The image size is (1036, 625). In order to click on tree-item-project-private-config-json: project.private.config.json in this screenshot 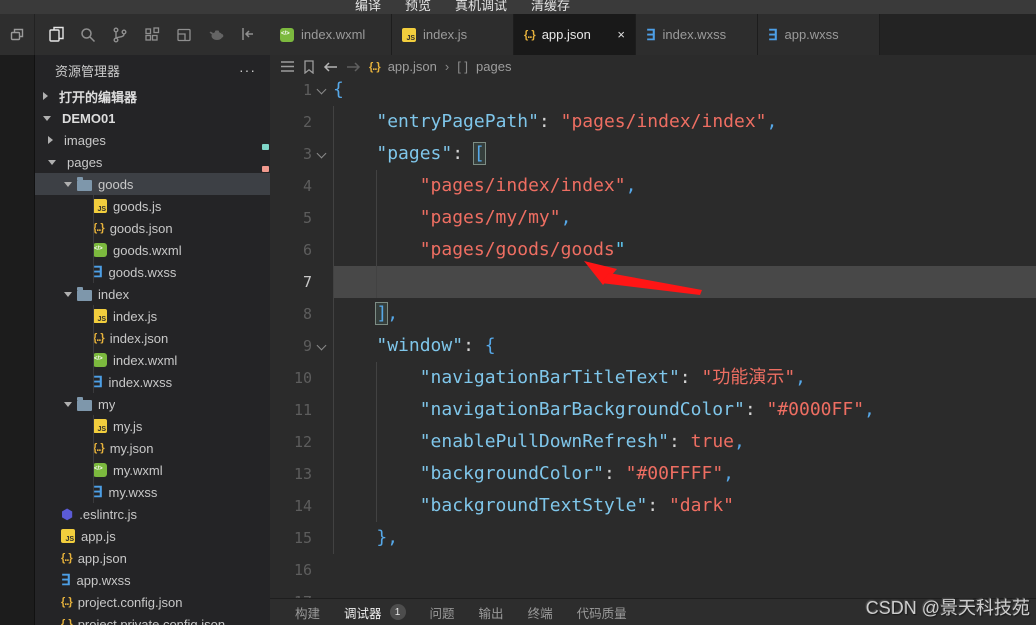, I will do `click(152, 619)`.